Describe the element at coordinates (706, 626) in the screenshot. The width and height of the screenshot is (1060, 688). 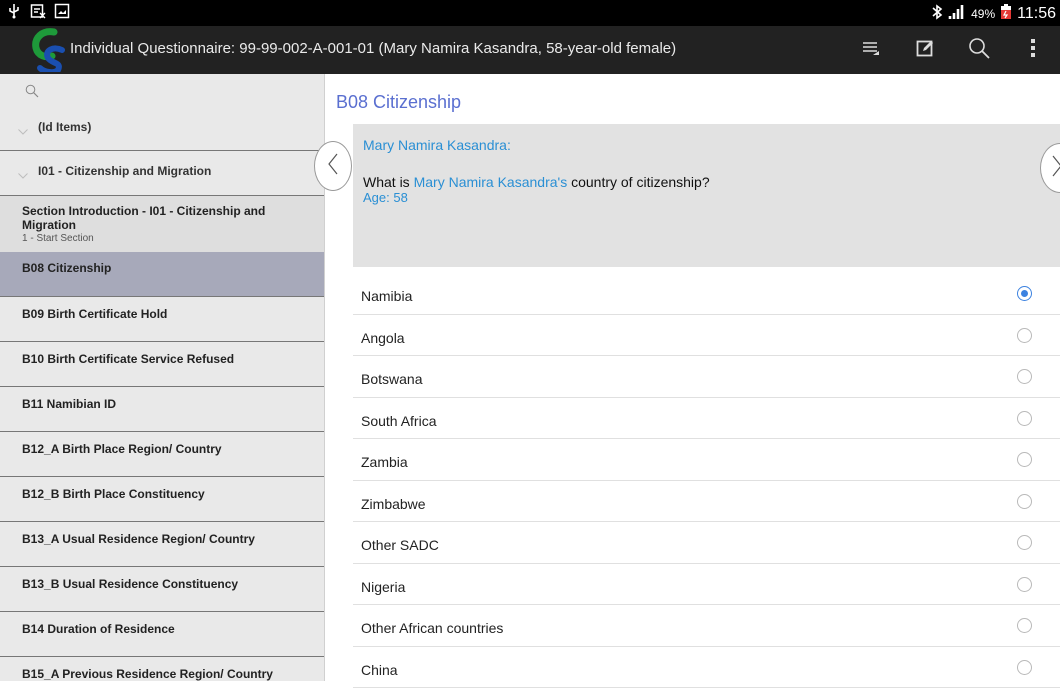
I see `option-row: Other African countries` at that location.